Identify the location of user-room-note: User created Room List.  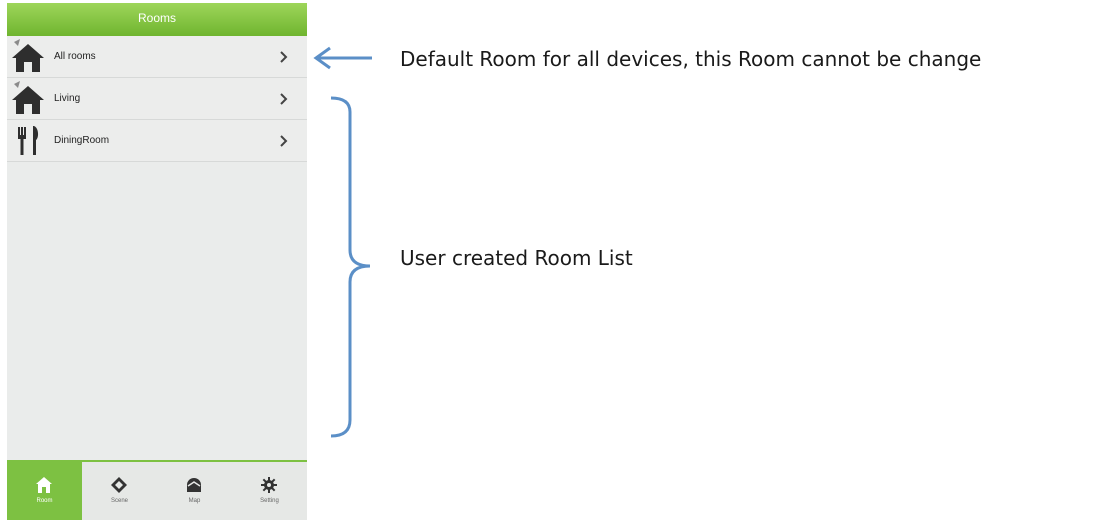
(516, 258).